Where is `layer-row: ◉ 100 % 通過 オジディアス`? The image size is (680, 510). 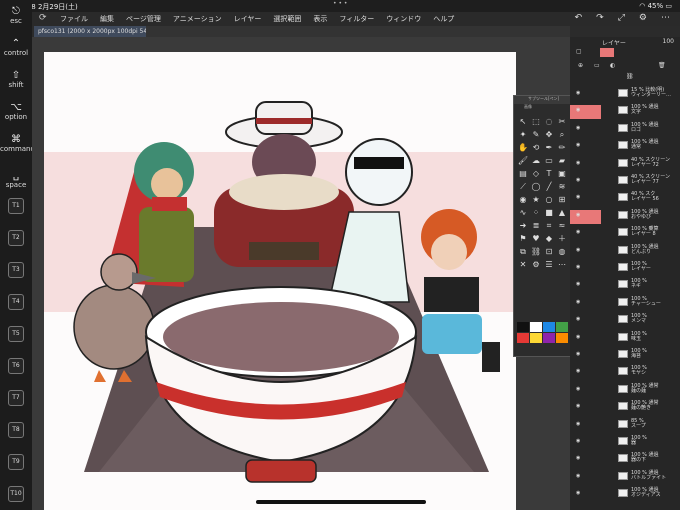
layer-row: ◉ 100 % 通過 オジディアス is located at coordinates (625, 496).